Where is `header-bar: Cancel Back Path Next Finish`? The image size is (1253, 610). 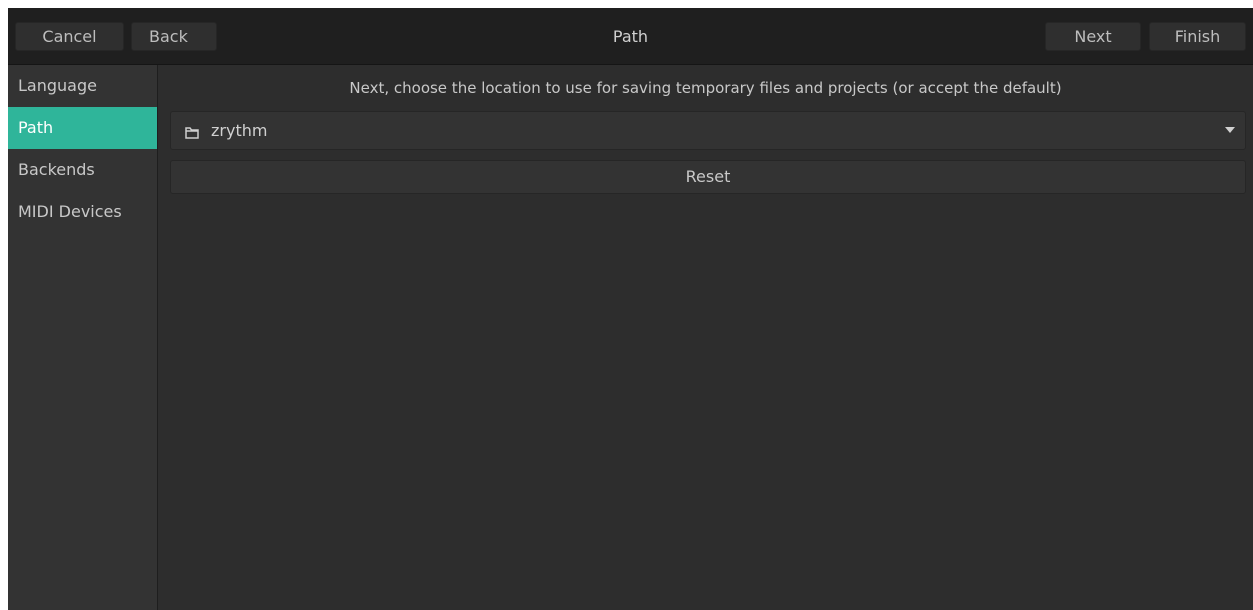 header-bar: Cancel Back Path Next Finish is located at coordinates (630, 36).